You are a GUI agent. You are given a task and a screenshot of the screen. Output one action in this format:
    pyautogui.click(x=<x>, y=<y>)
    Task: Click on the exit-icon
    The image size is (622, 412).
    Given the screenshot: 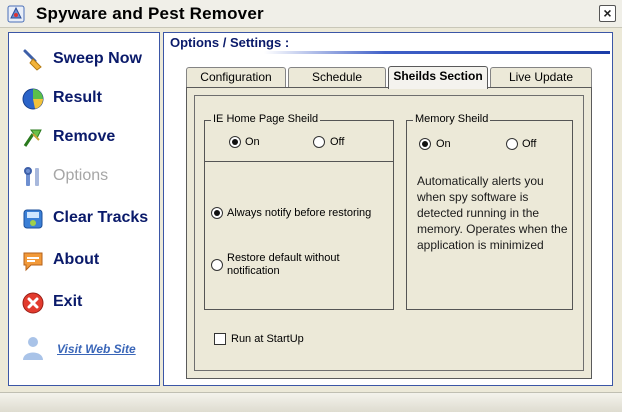 What is the action you would take?
    pyautogui.click(x=33, y=303)
    